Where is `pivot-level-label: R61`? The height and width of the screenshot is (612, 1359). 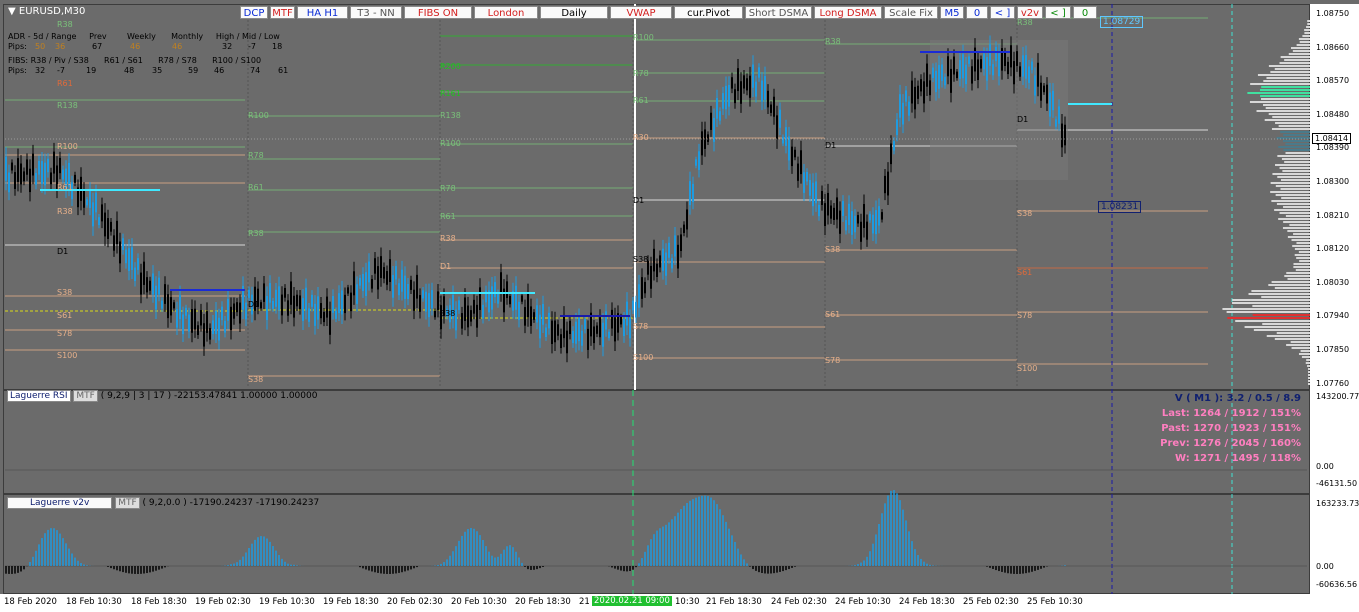
pivot-level-label: R61 is located at coordinates (256, 187).